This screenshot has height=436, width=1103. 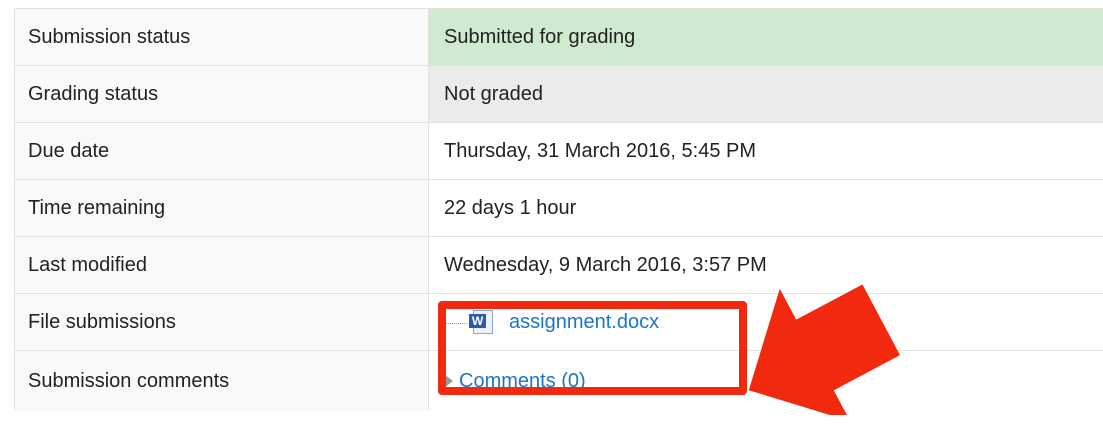 I want to click on time-remaining-value: 22 days 1 hour, so click(x=766, y=208).